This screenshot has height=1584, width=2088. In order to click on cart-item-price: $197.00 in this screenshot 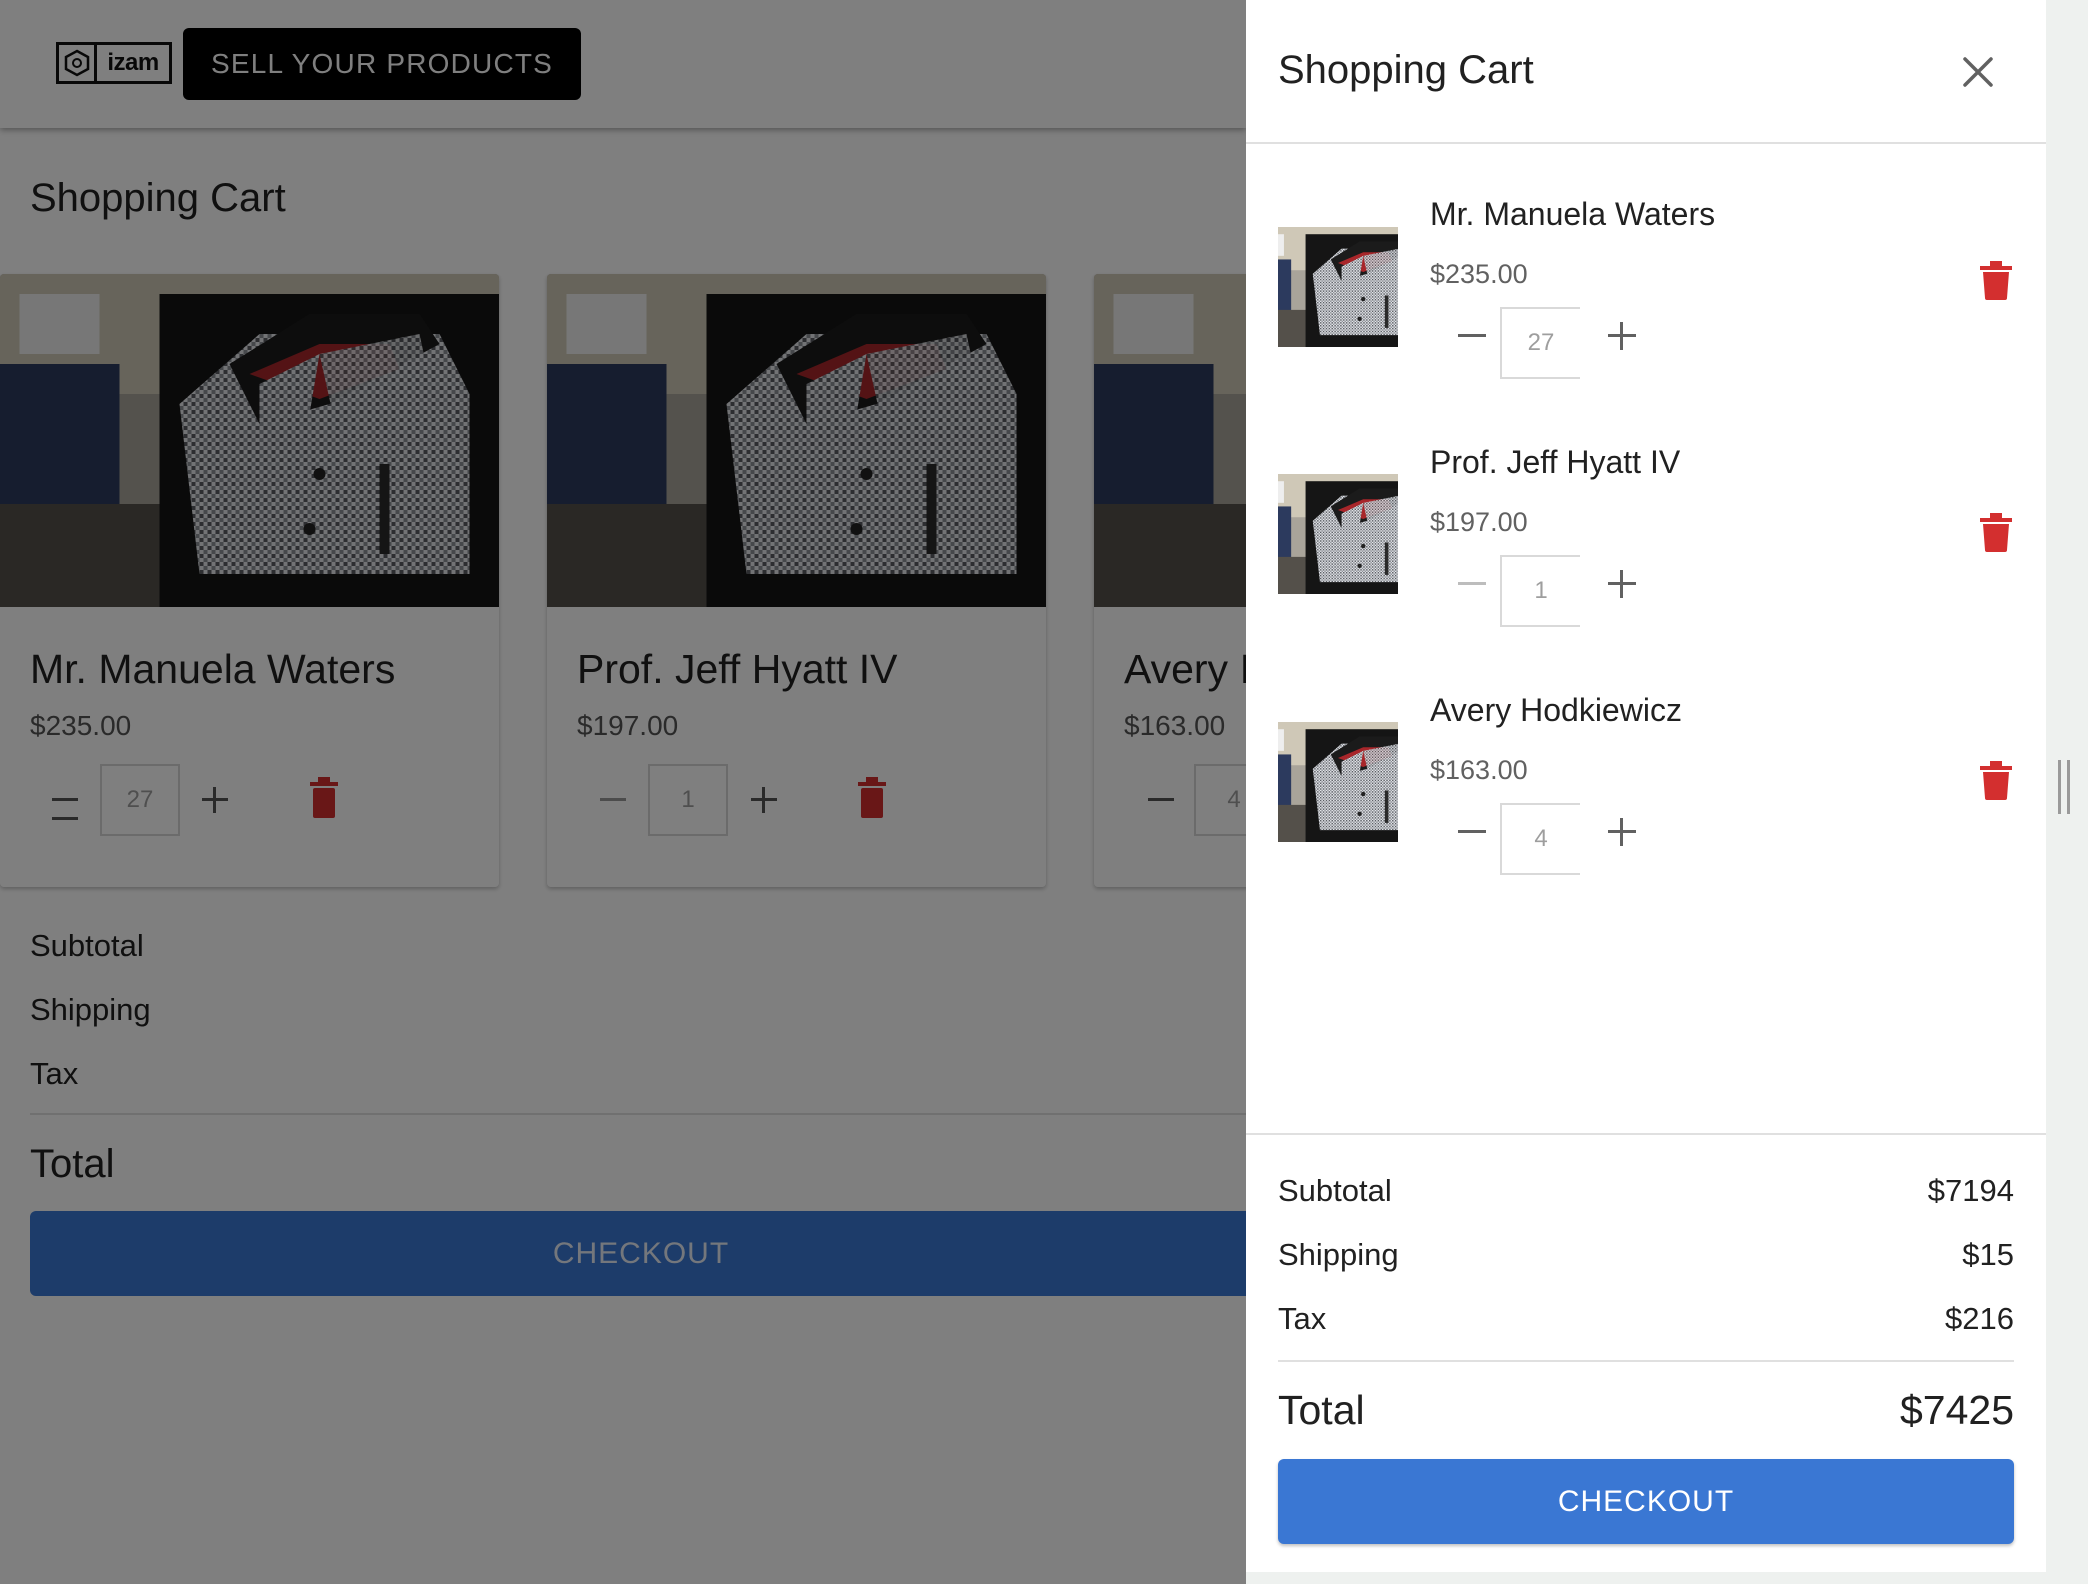, I will do `click(1479, 522)`.